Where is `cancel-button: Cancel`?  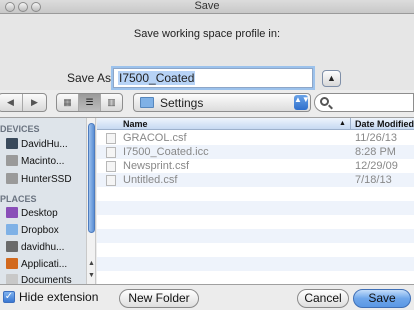
cancel-button: Cancel is located at coordinates (323, 298).